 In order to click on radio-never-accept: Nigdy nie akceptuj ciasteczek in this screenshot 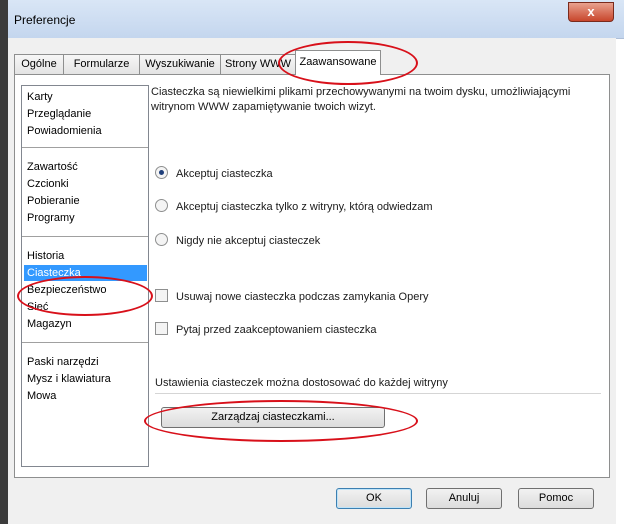, I will do `click(237, 241)`.